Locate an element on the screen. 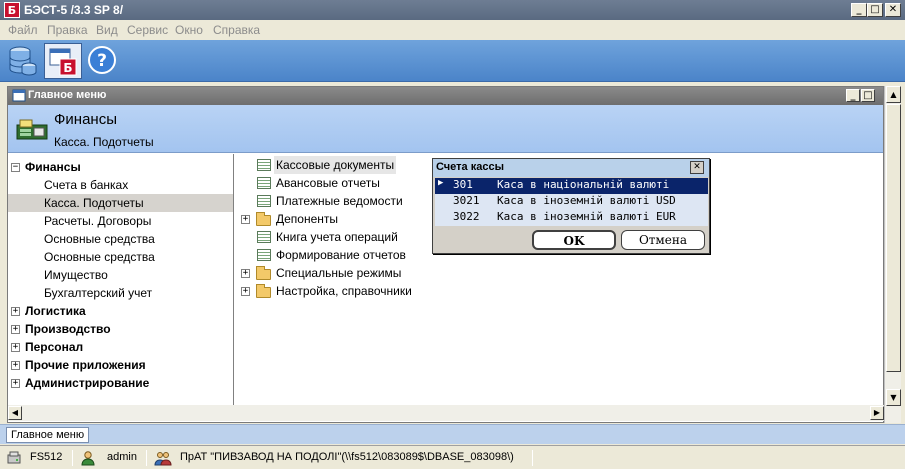 This screenshot has width=905, height=469. menu-help: Справка is located at coordinates (236, 30).